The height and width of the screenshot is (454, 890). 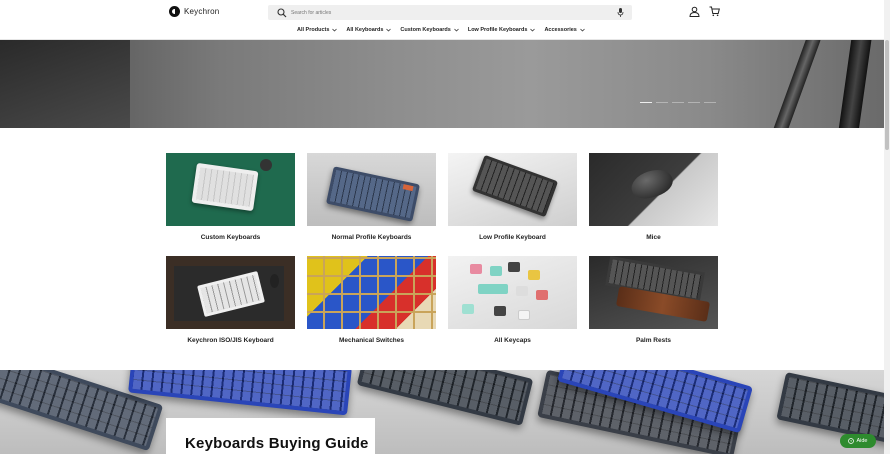 I want to click on chat-button: ? Aide, so click(x=858, y=441).